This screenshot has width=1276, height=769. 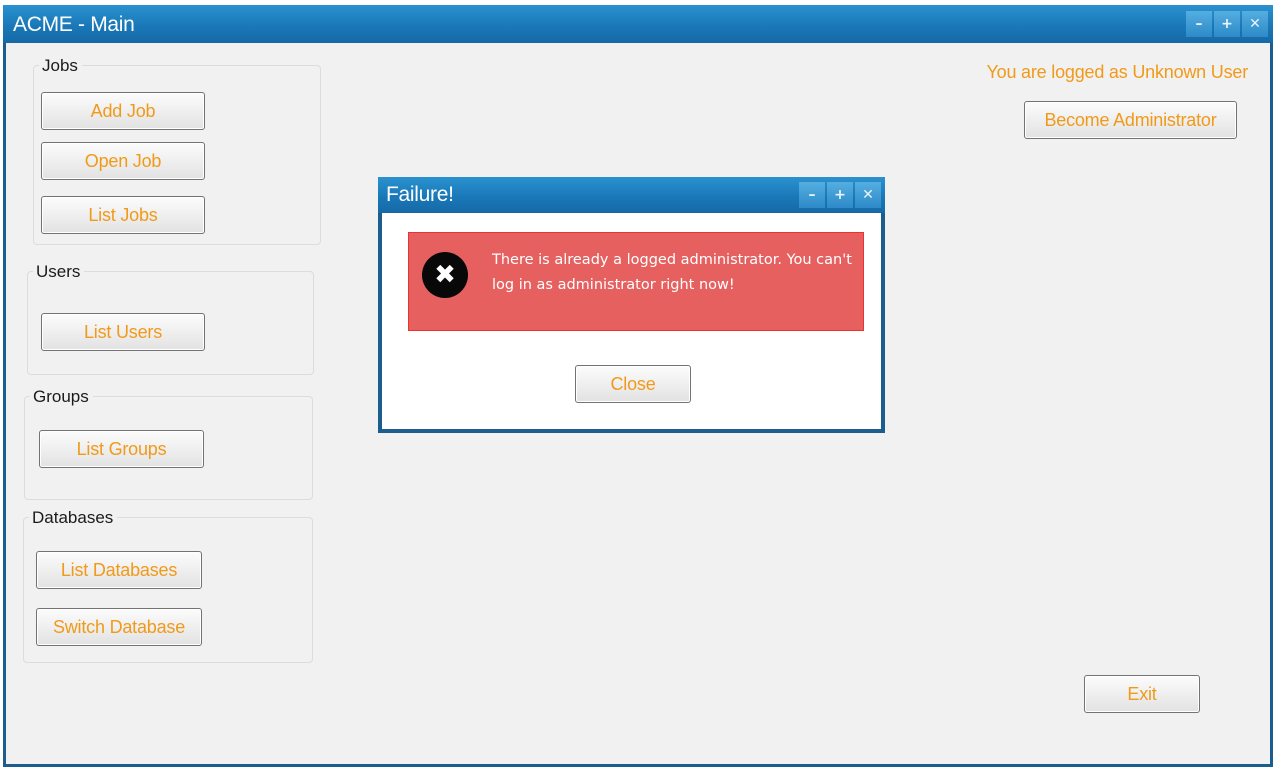 I want to click on jobs-legend: Jobs, so click(x=60, y=65).